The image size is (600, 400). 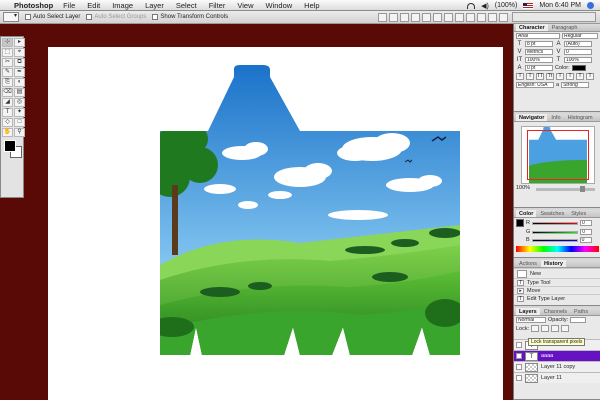 I want to click on font-style-select: Regular, so click(x=580, y=36).